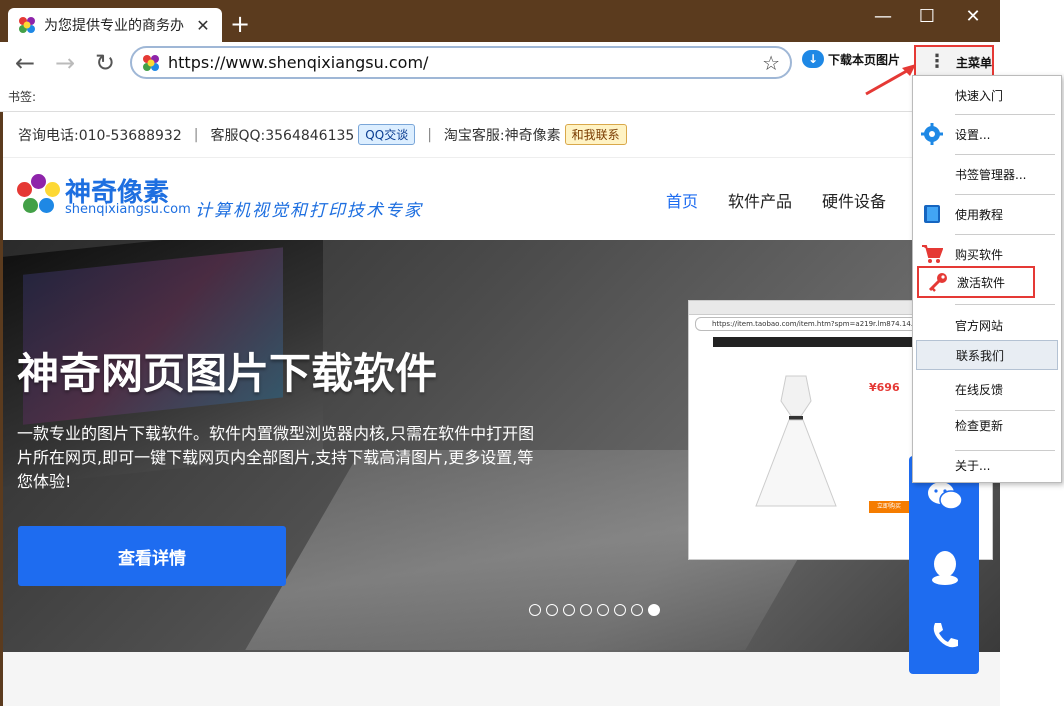  Describe the element at coordinates (932, 214) in the screenshot. I see `book-icon` at that location.